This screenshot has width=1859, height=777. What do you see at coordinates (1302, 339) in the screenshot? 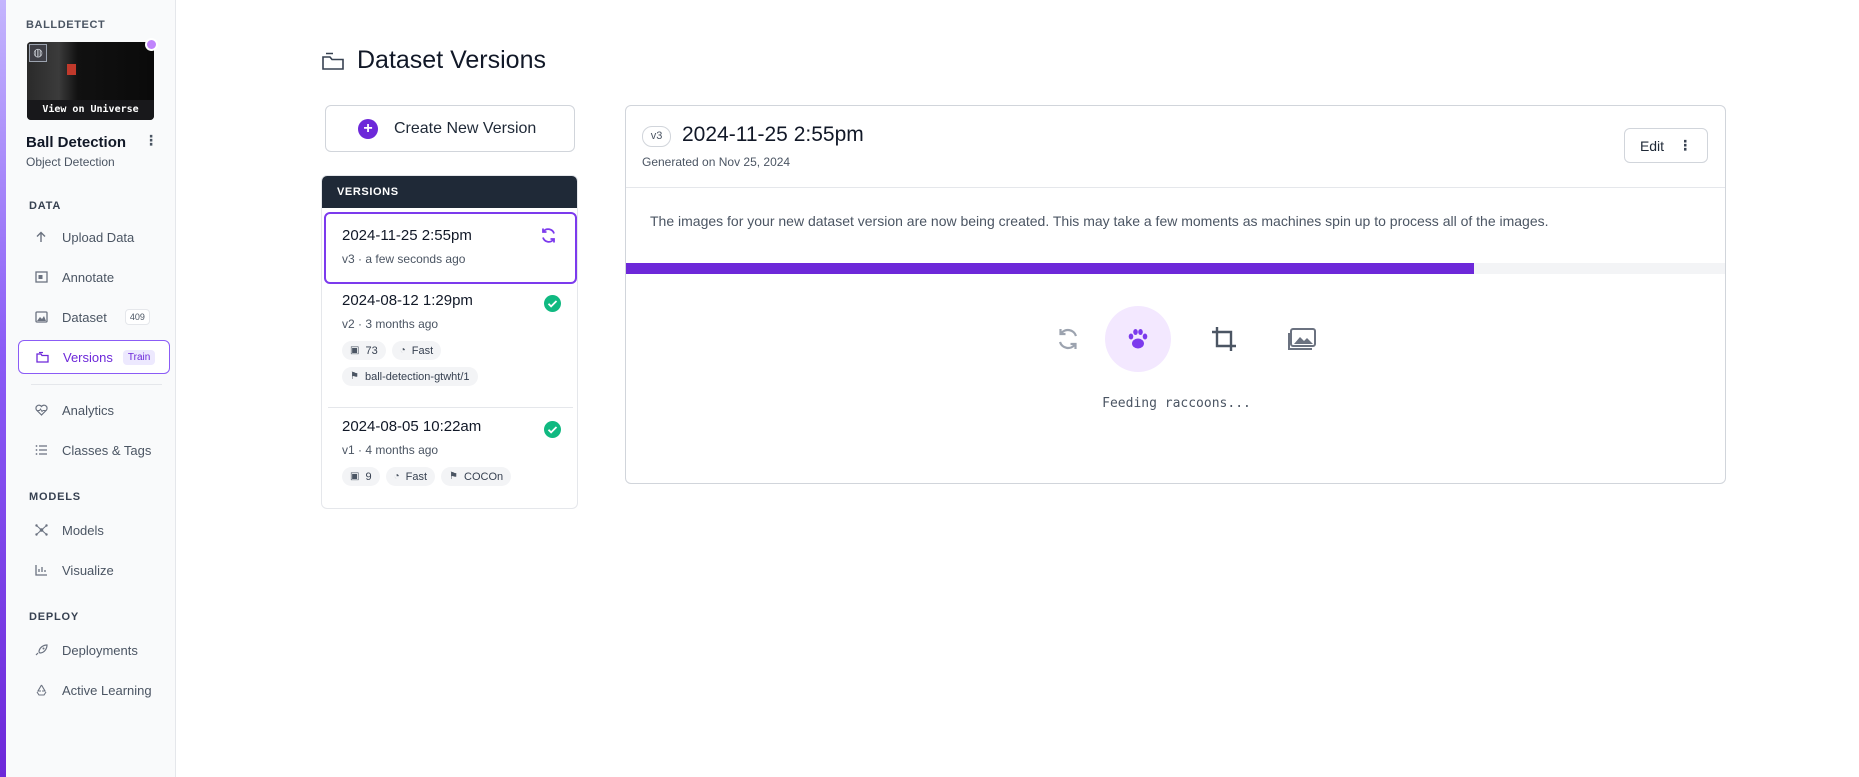
I see `images-icon` at bounding box center [1302, 339].